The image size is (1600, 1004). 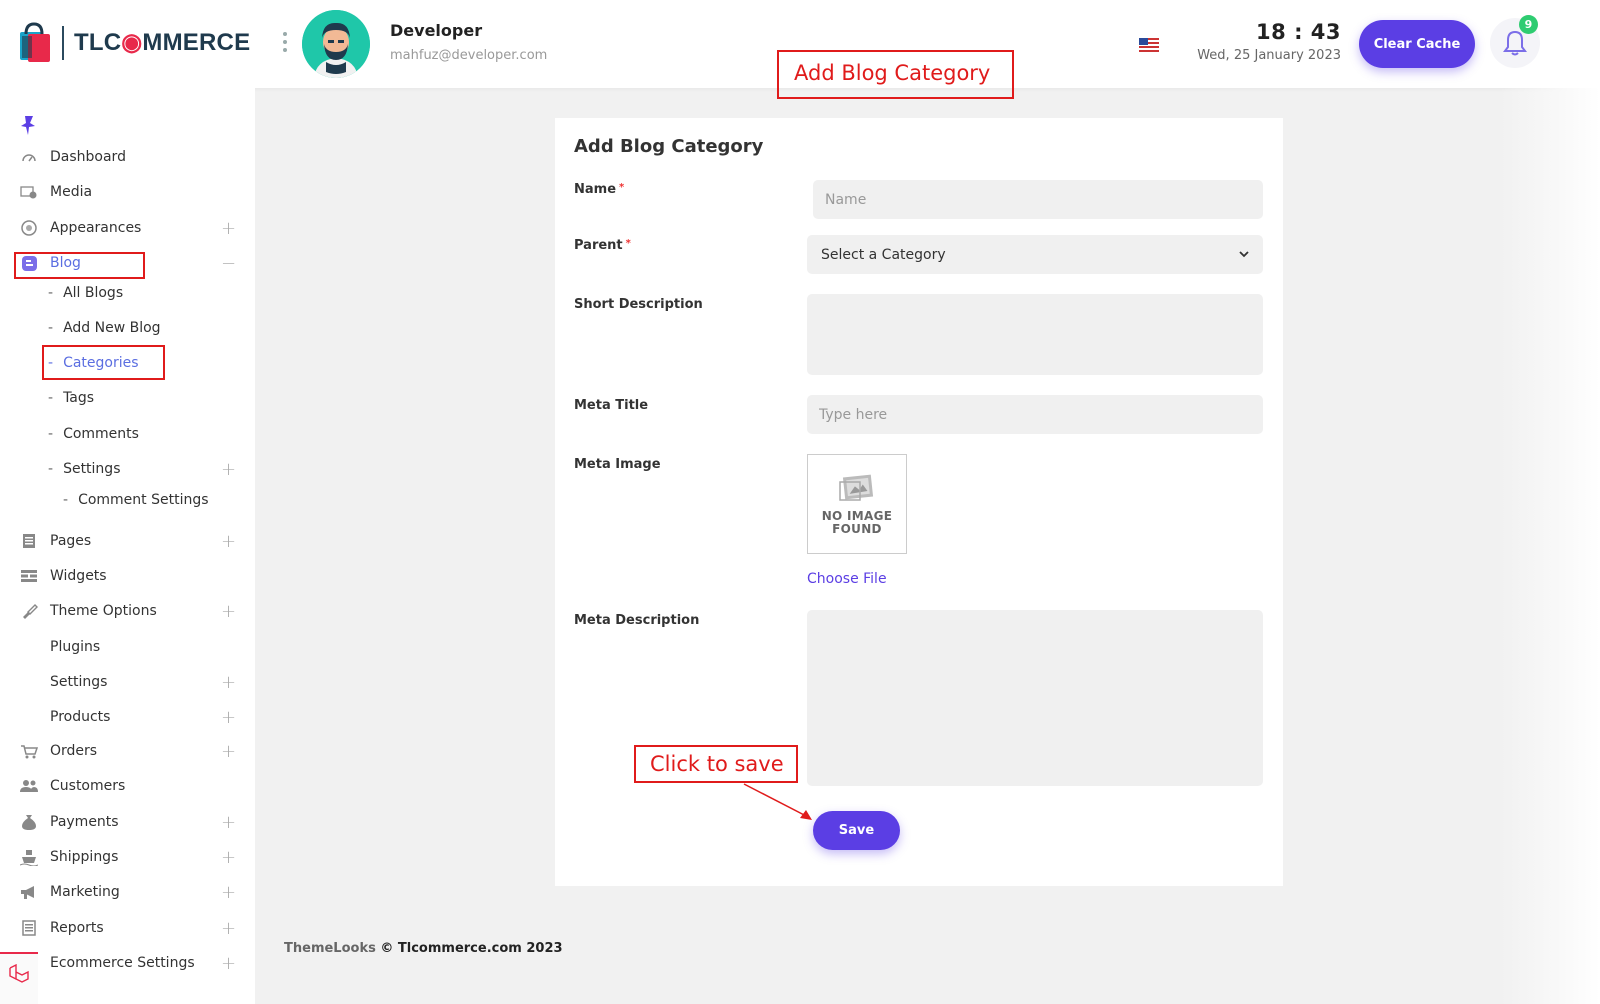 I want to click on annotation-save-box: Click to save, so click(x=716, y=764).